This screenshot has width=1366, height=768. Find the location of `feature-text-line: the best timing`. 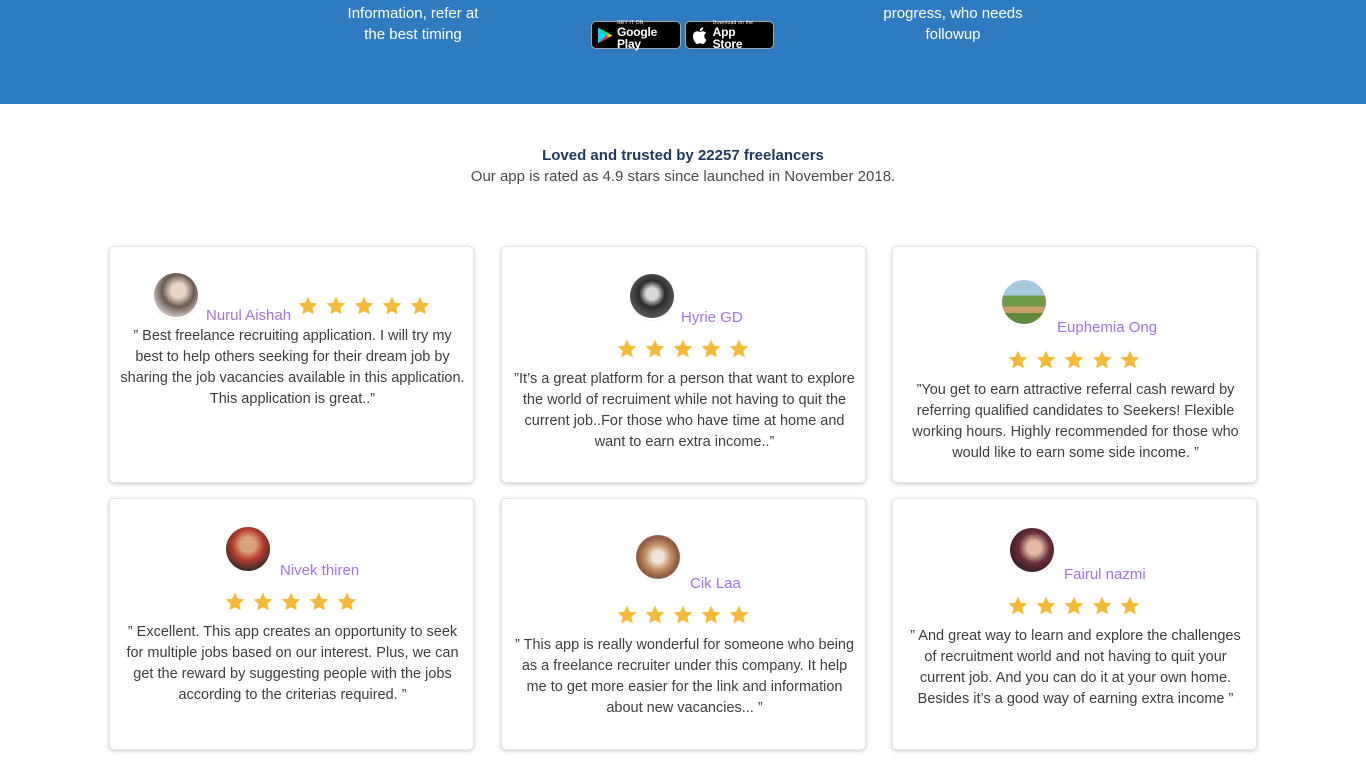

feature-text-line: the best timing is located at coordinates (413, 34).